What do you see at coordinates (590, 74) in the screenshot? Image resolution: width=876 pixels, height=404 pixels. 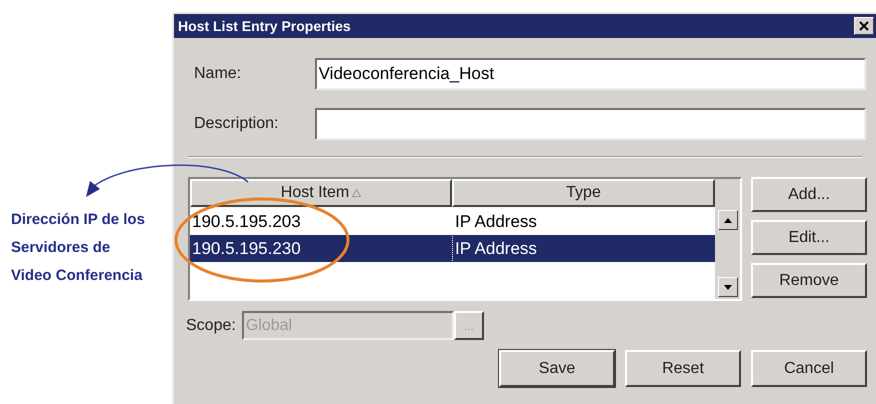 I see `input-field: Videoconferencia_Host` at bounding box center [590, 74].